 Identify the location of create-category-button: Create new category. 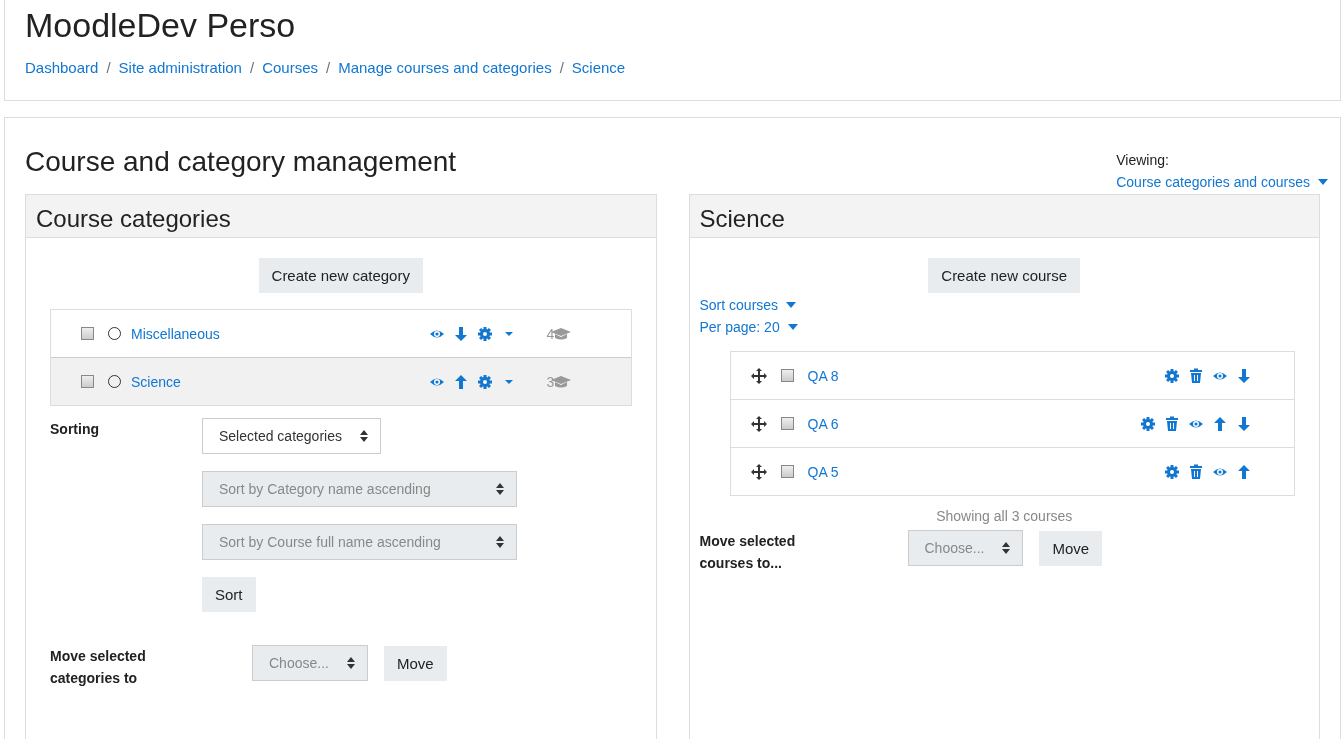
(340, 275).